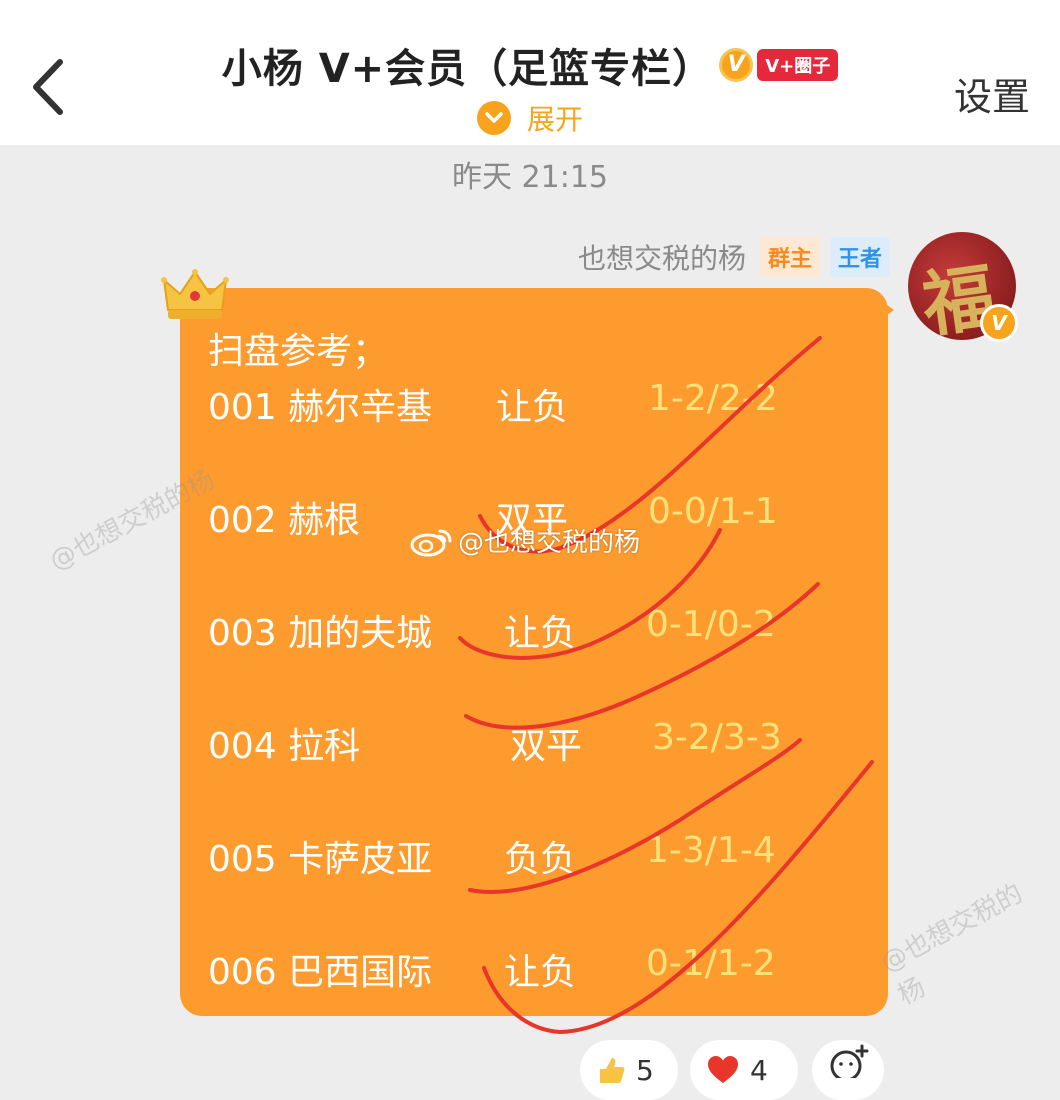  I want to click on weibo-watermark: @也想交税的杨, so click(525, 540).